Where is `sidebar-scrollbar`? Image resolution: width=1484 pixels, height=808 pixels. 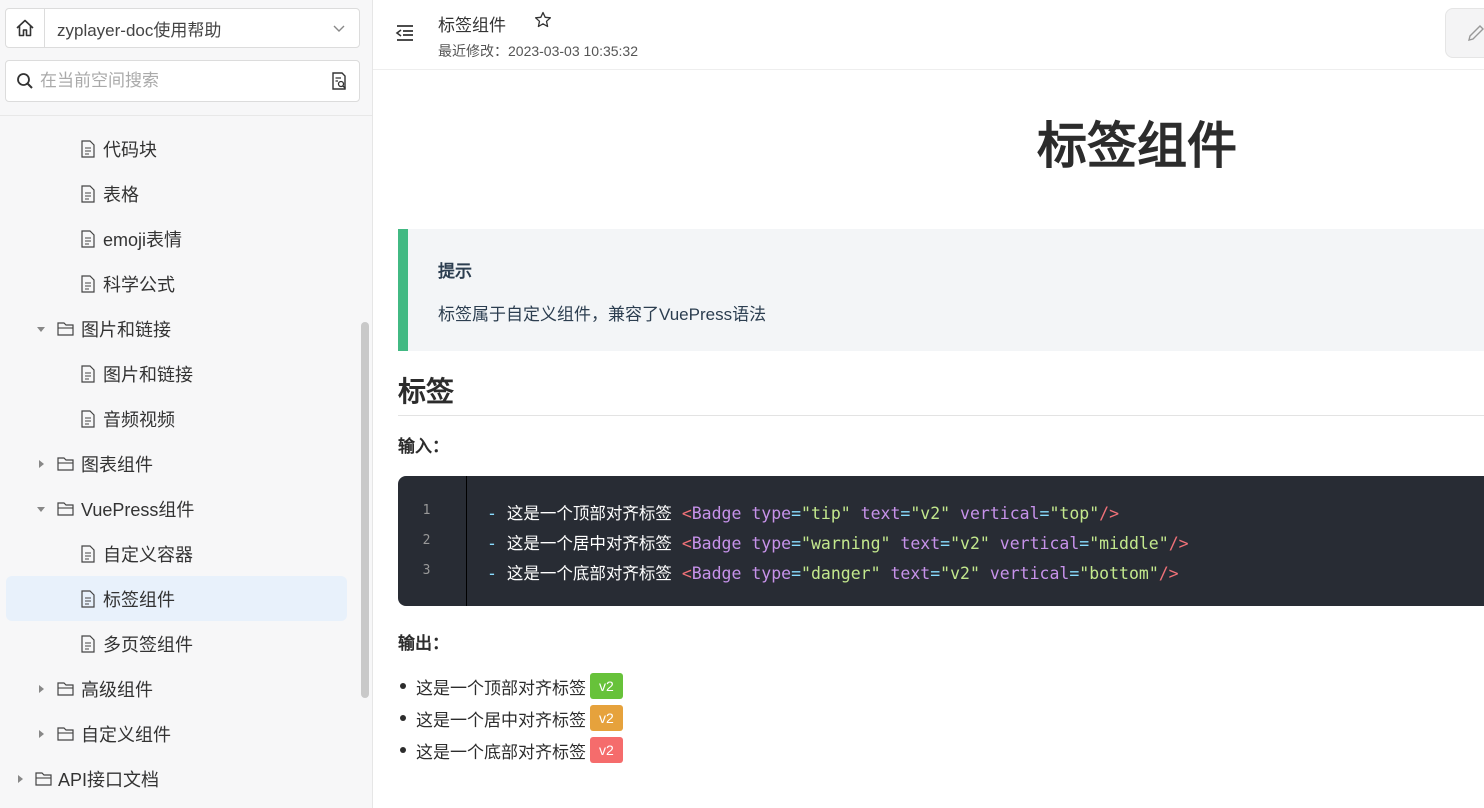
sidebar-scrollbar is located at coordinates (365, 510).